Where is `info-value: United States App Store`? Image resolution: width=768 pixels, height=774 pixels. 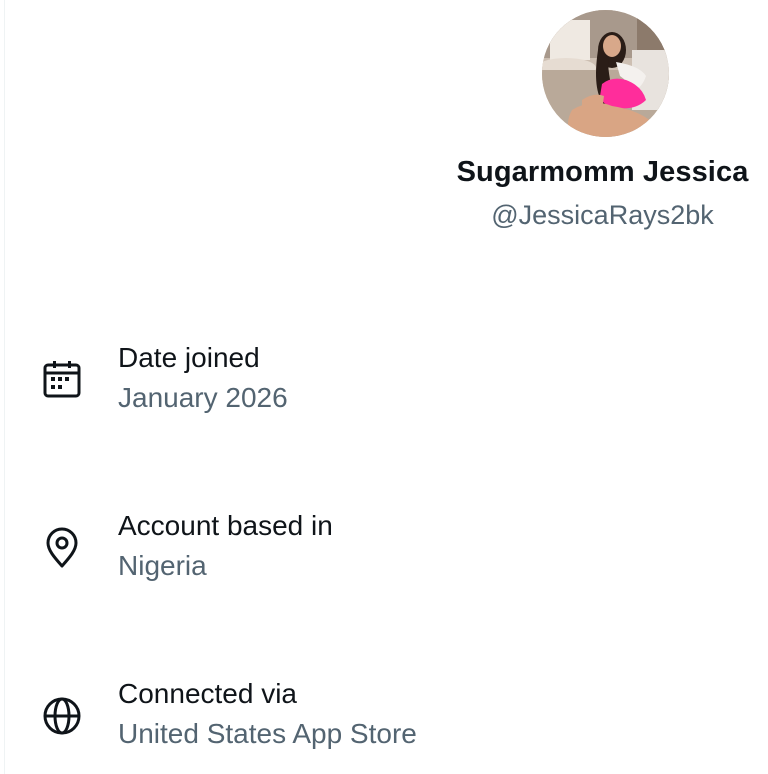
info-value: United States App Store is located at coordinates (267, 733).